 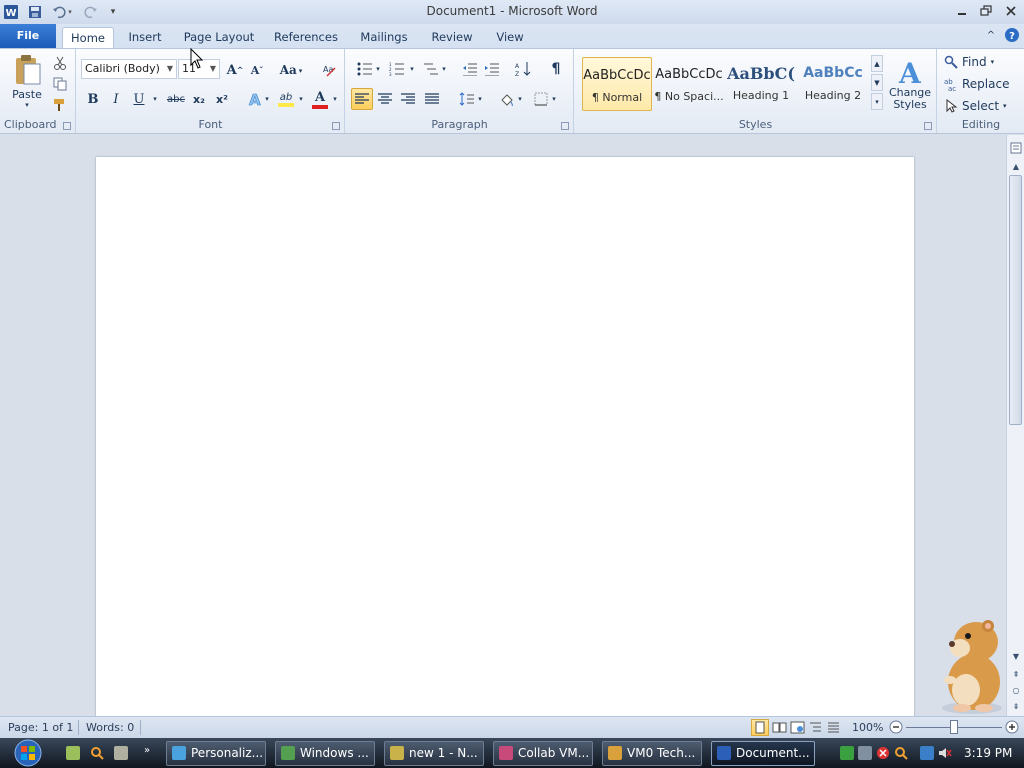 What do you see at coordinates (67, 126) in the screenshot?
I see `clipboard-dialog-launcher` at bounding box center [67, 126].